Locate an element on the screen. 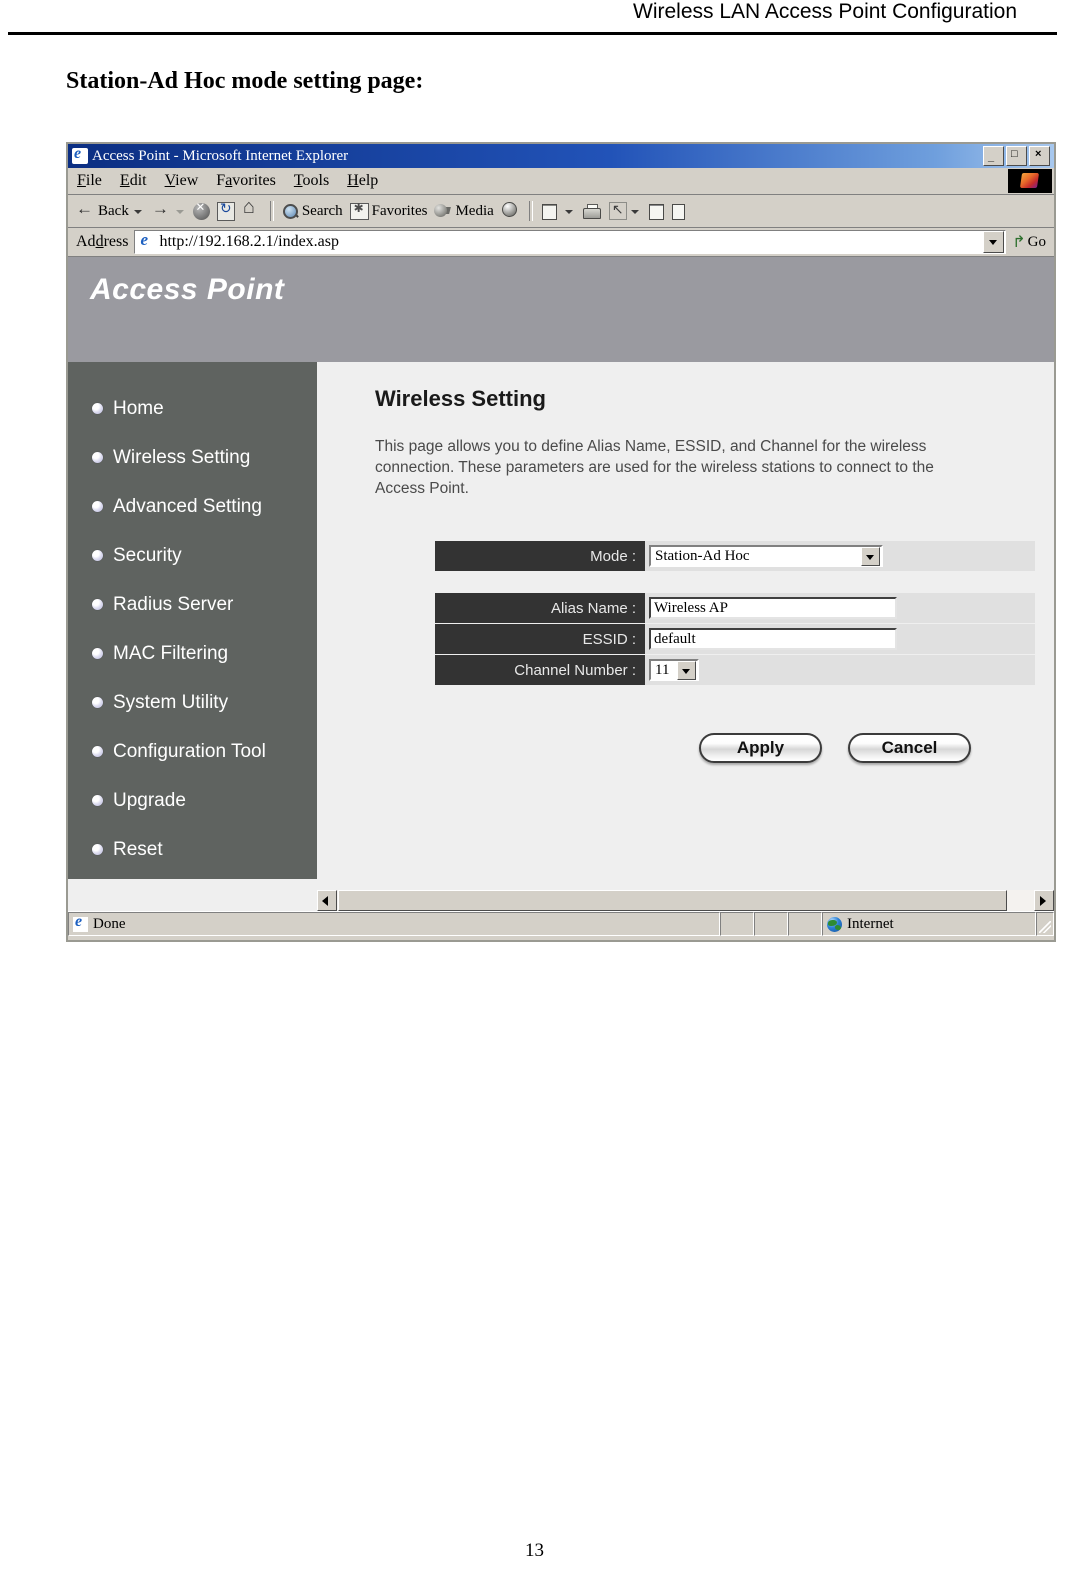 Image resolution: width=1069 pixels, height=1582 pixels. sidebar-item-wireless-setting: Wireless Setting is located at coordinates (192, 457).